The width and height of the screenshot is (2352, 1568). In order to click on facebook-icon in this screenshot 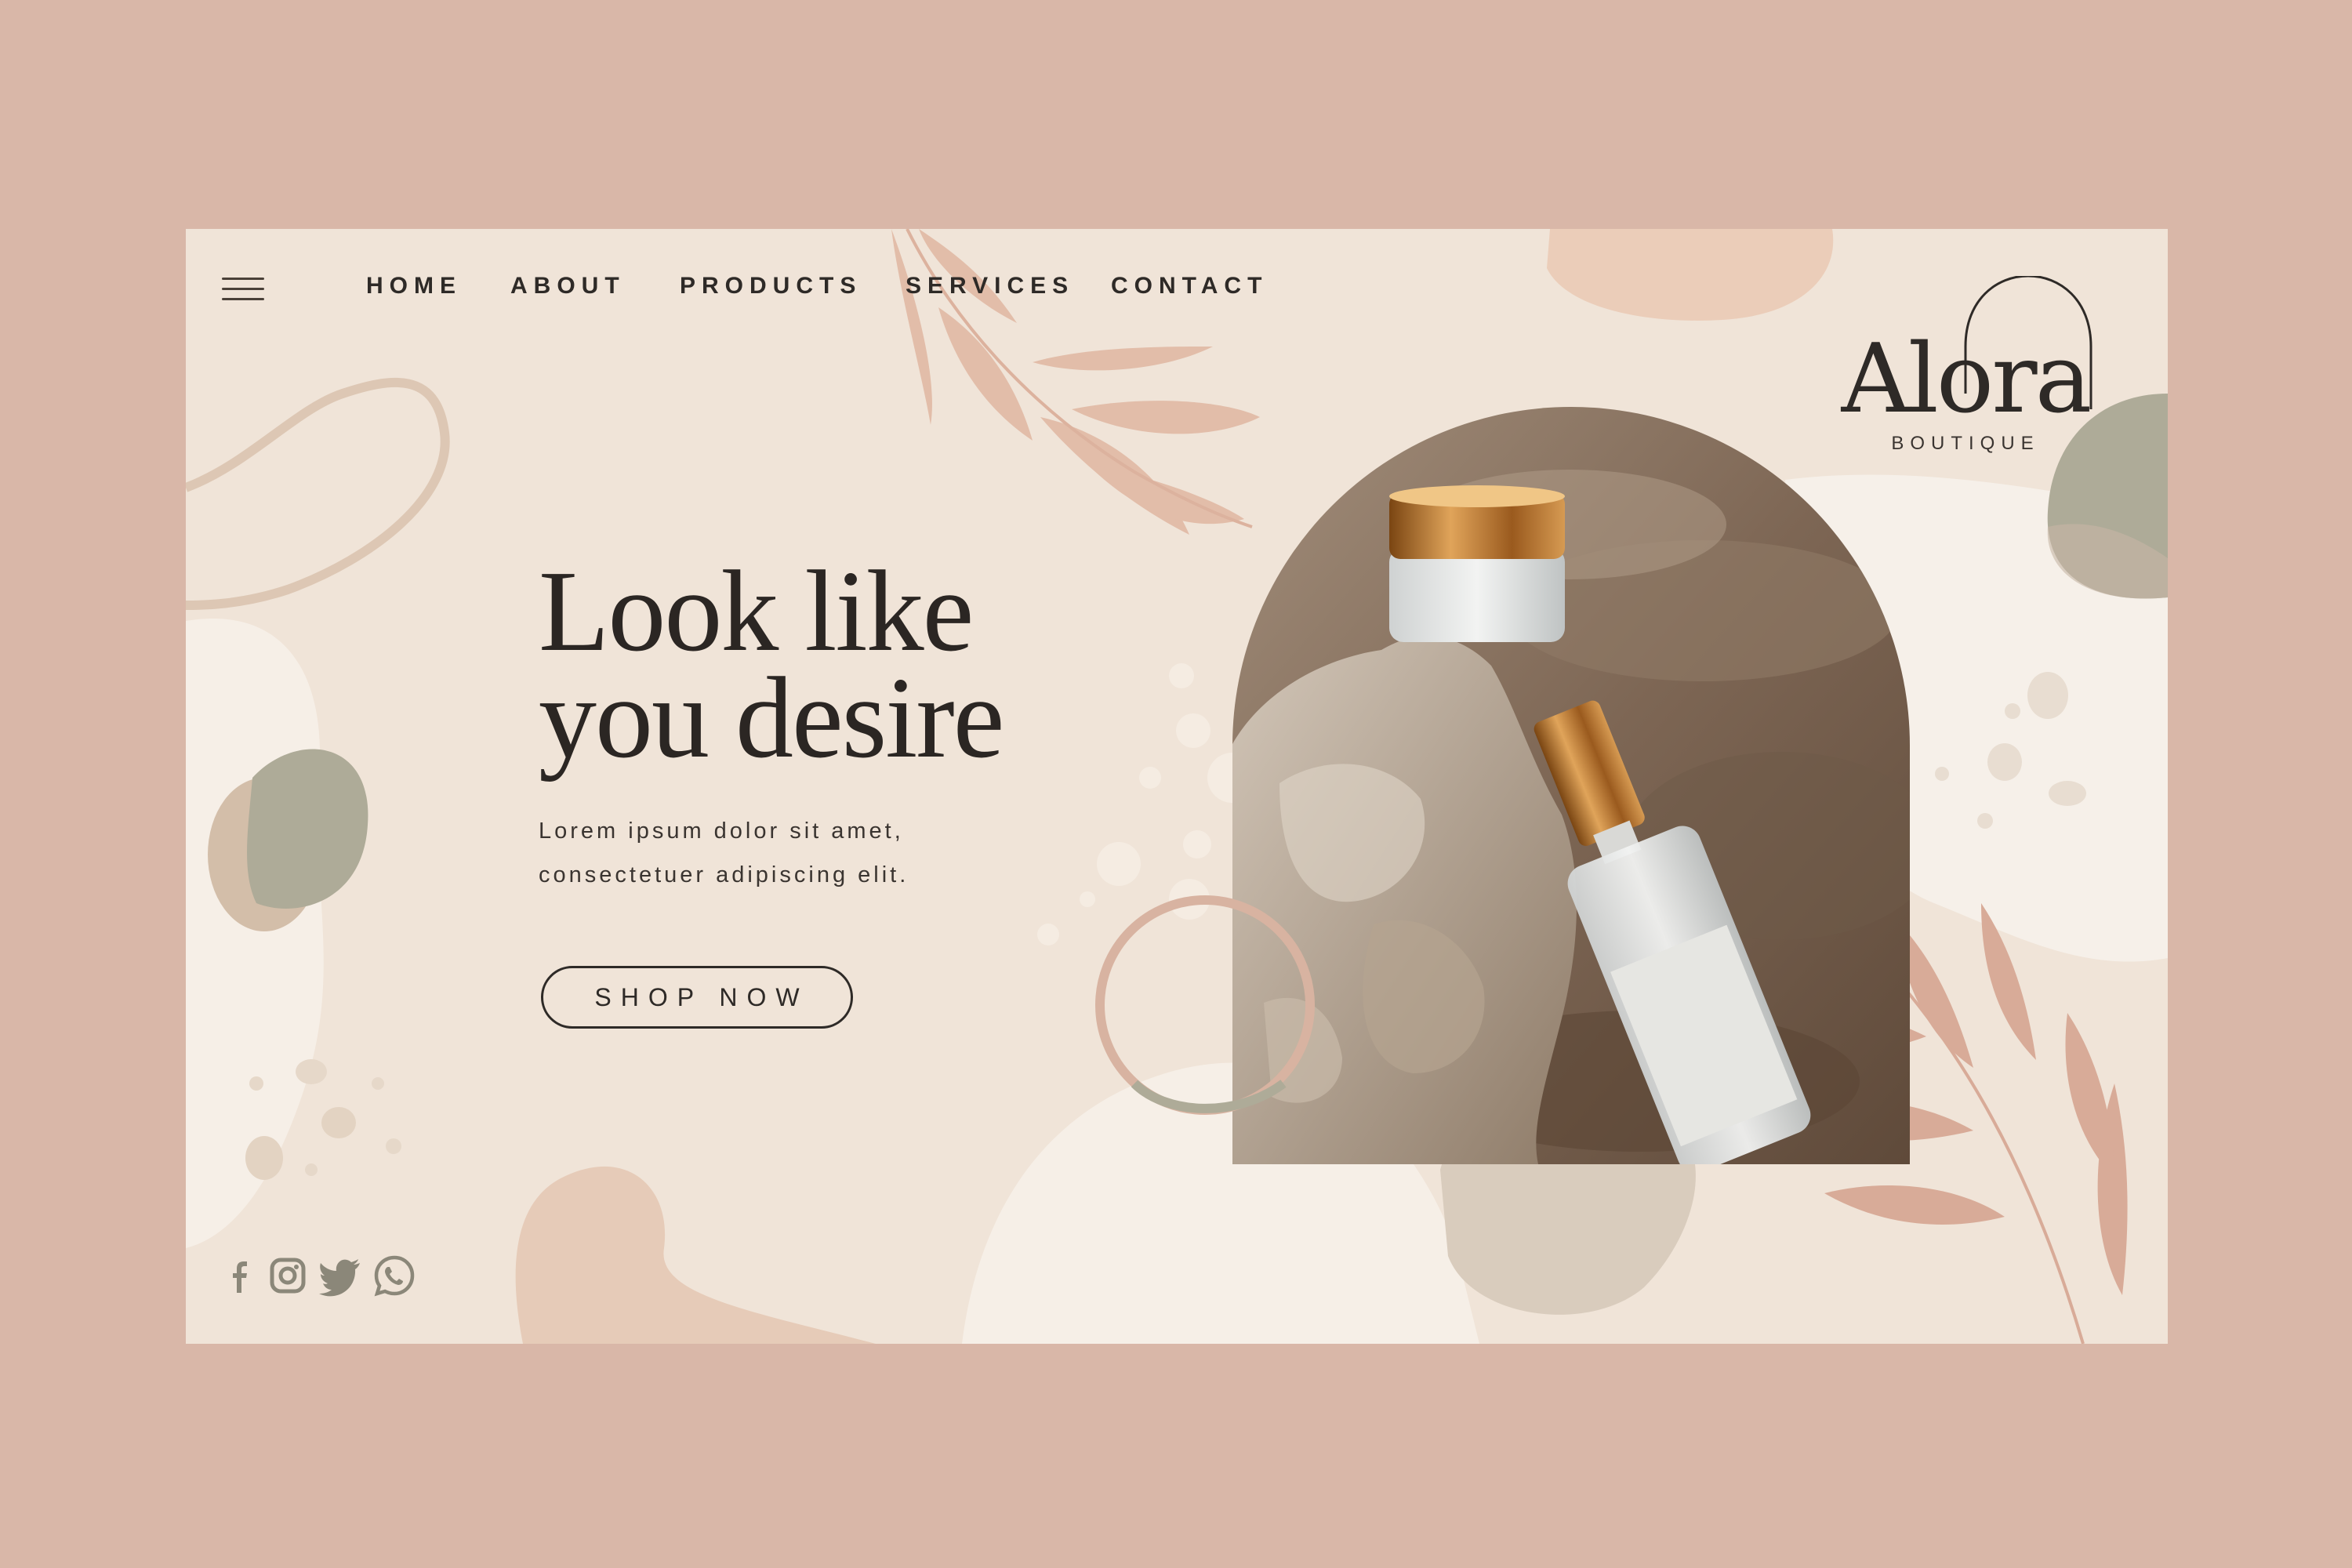, I will do `click(240, 1275)`.